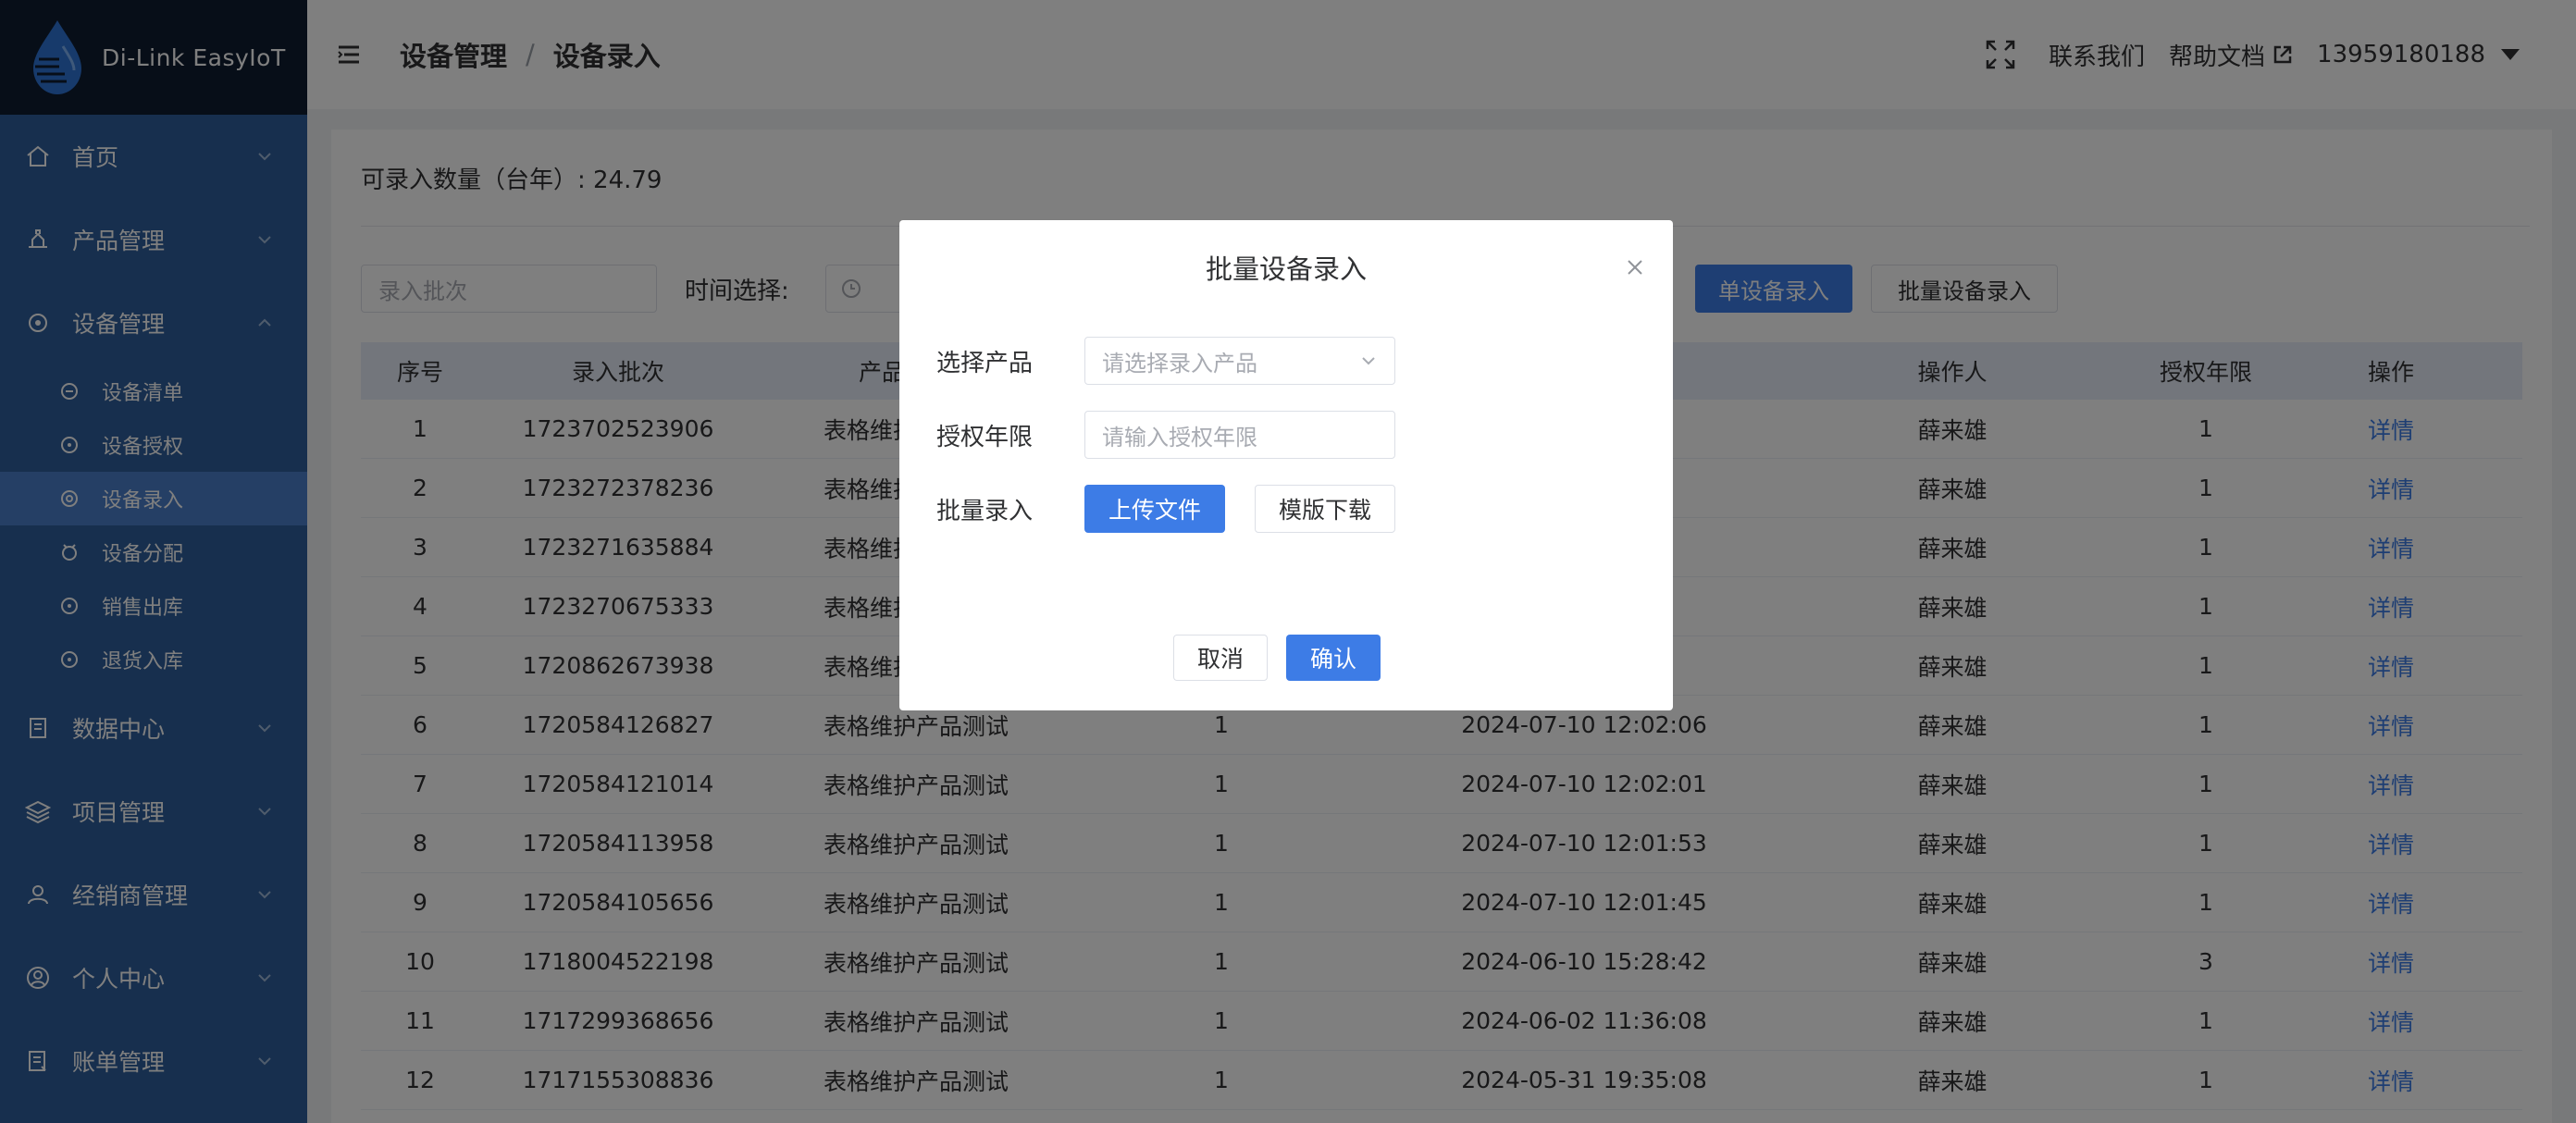  I want to click on upload-file-button: 上传文件, so click(1154, 509).